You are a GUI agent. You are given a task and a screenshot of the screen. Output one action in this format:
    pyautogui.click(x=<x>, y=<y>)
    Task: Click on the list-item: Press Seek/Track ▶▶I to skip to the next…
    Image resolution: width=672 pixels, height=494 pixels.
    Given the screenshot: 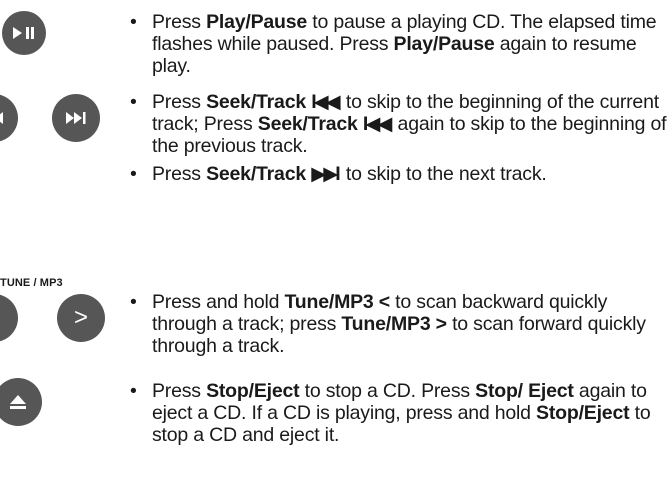 What is the action you would take?
    pyautogui.click(x=401, y=174)
    